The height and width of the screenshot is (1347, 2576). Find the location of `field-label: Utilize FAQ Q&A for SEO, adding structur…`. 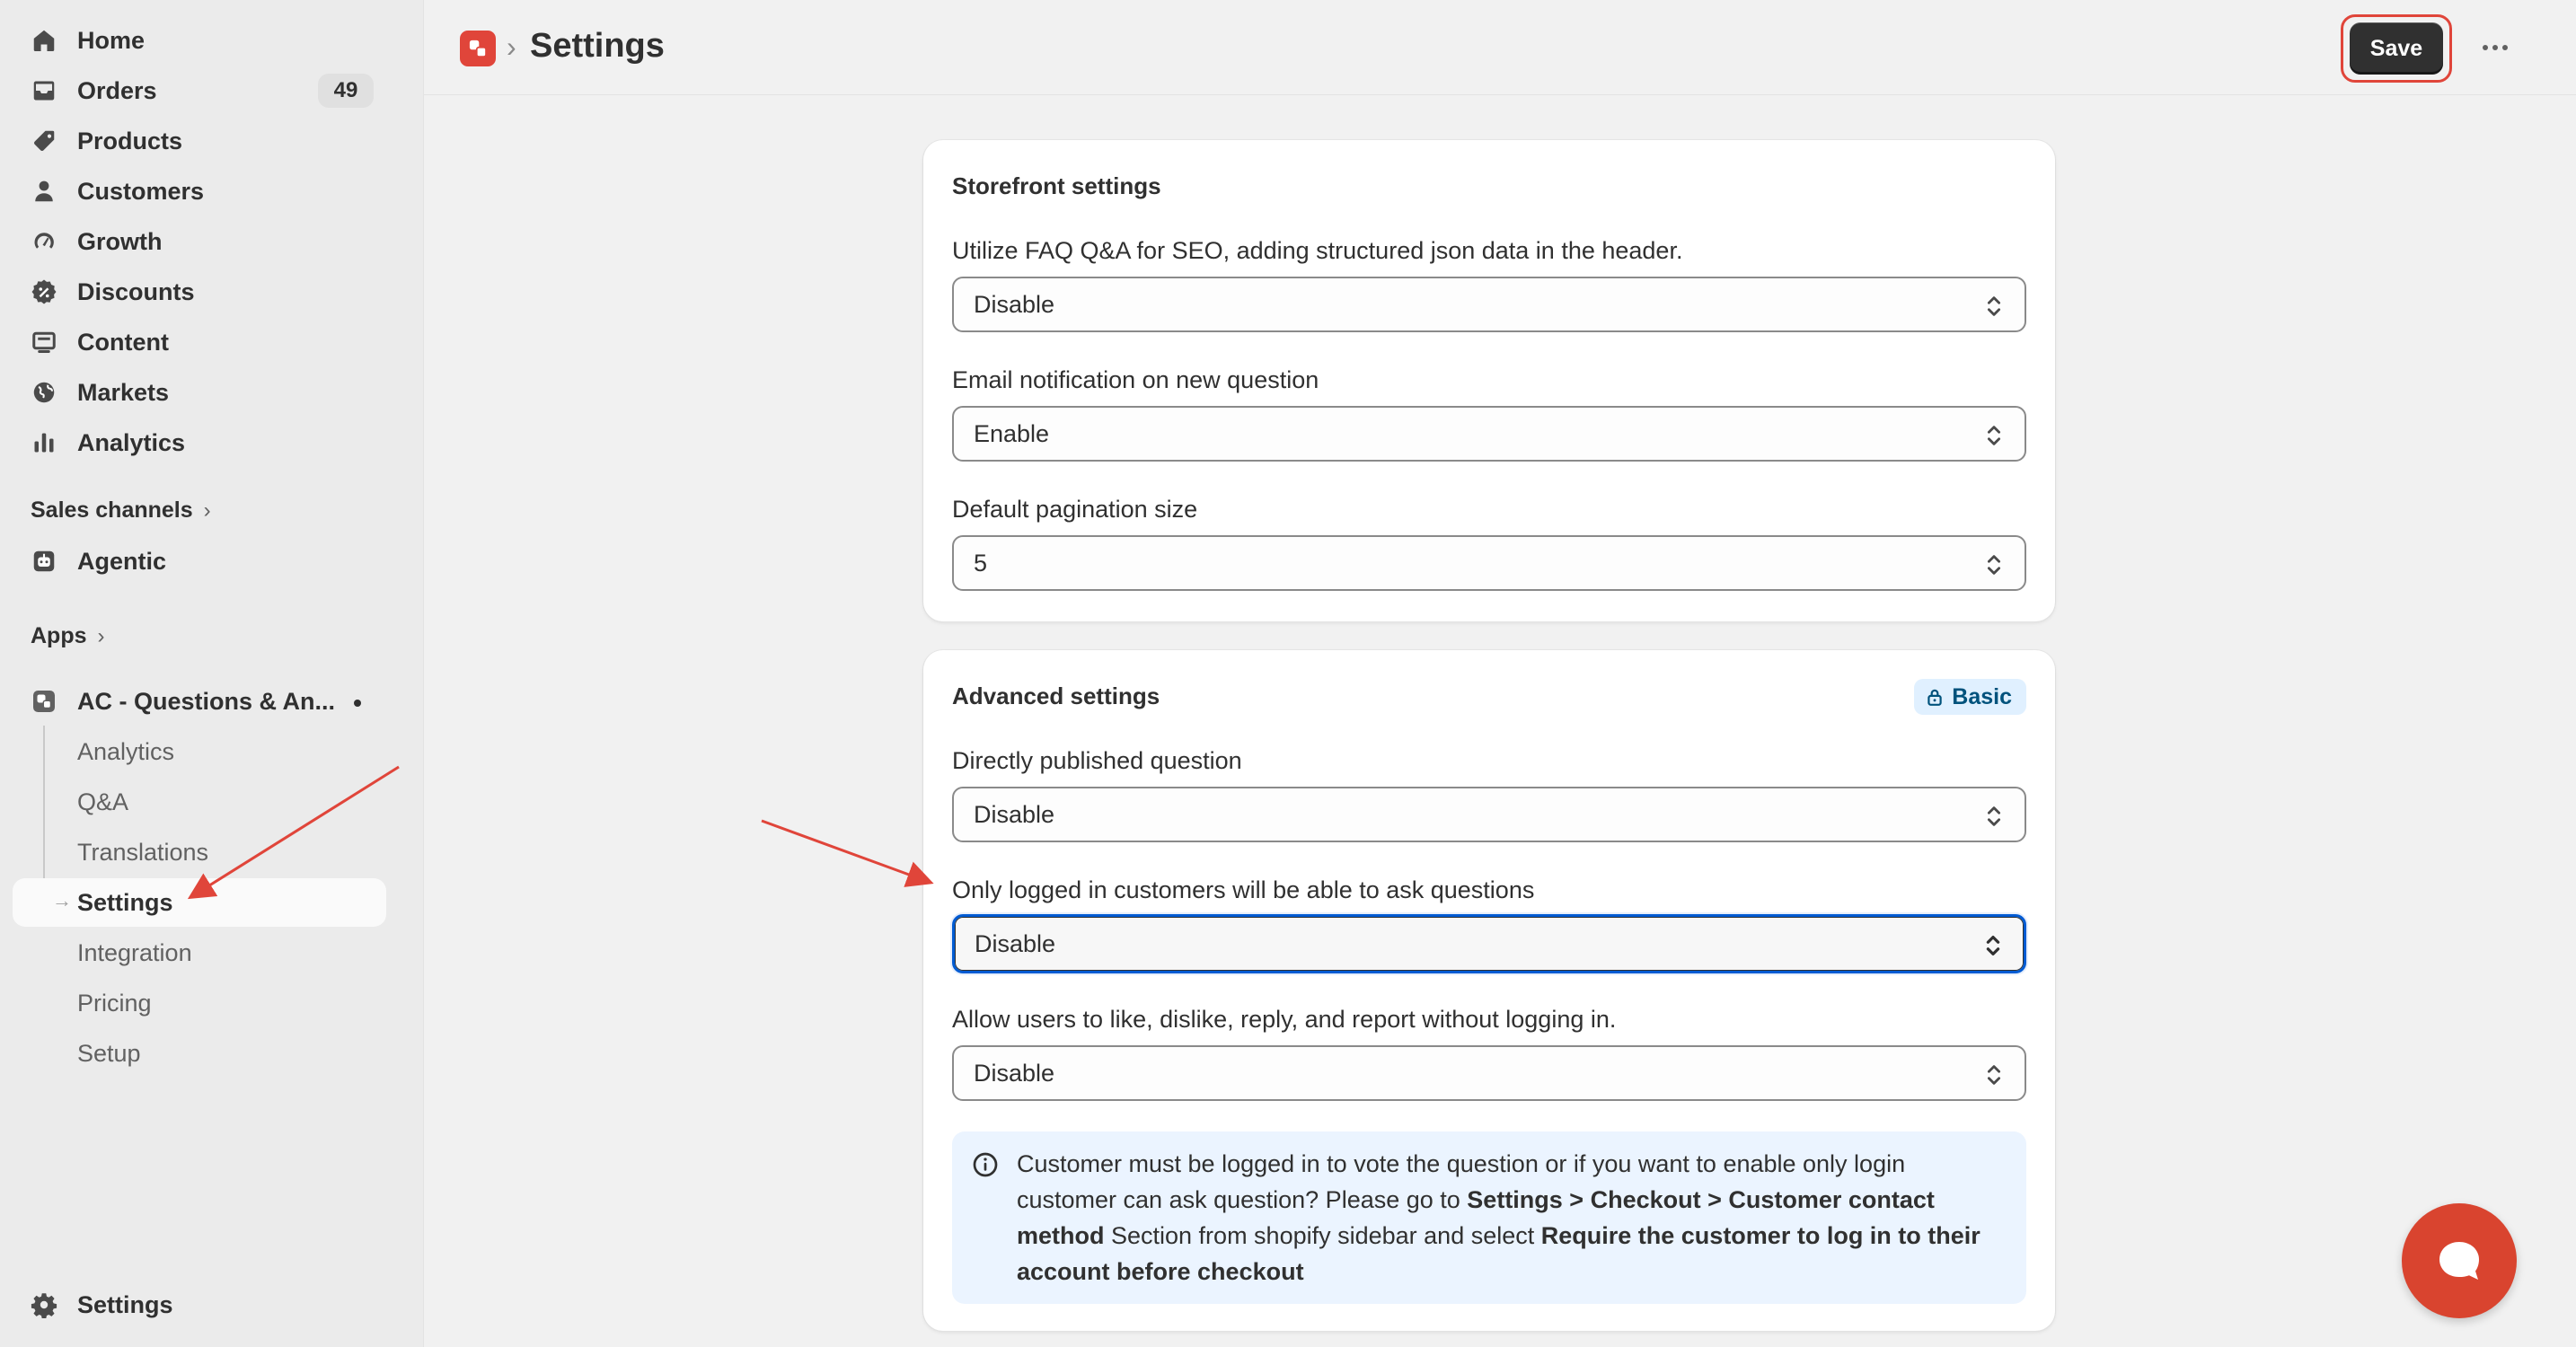

field-label: Utilize FAQ Q&A for SEO, adding structur… is located at coordinates (1317, 250).